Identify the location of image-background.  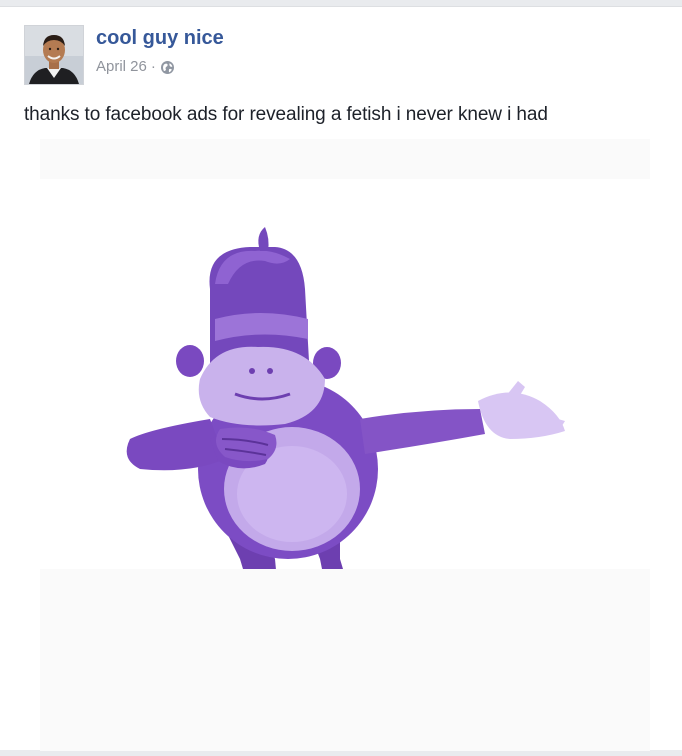
(345, 159).